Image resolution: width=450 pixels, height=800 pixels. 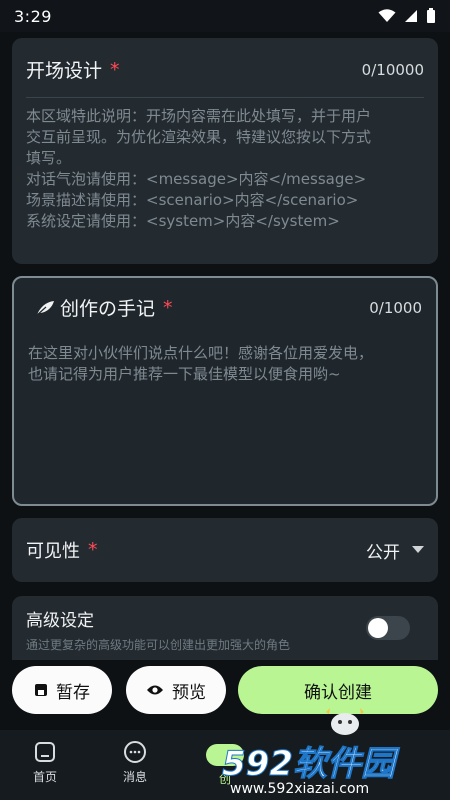 I want to click on watermark-logo: 592软件园, so click(x=309, y=764).